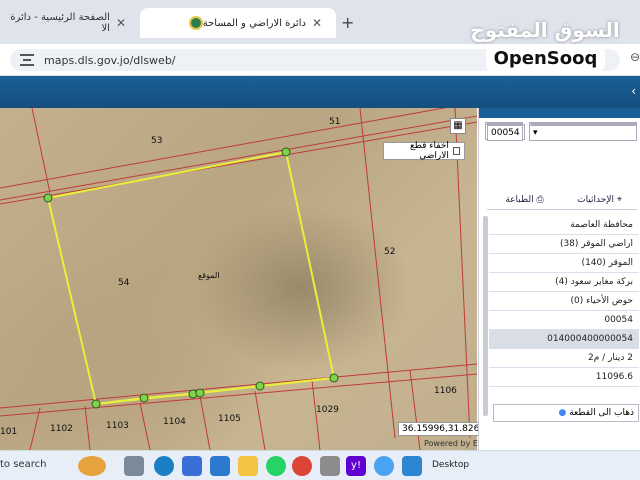 This screenshot has width=640, height=480. I want to click on info-area: 11096.6, so click(564, 377).